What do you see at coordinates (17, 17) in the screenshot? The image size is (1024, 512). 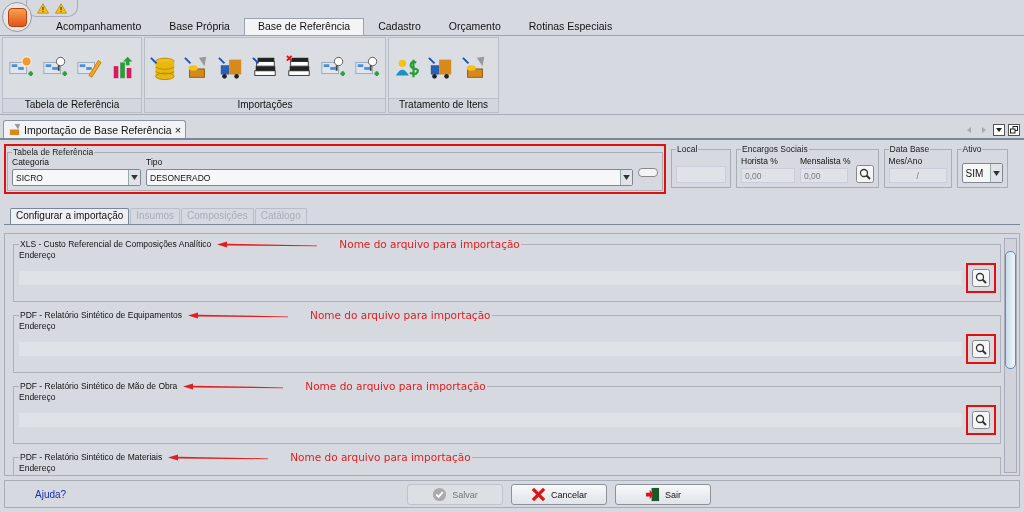 I see `app-logo-button` at bounding box center [17, 17].